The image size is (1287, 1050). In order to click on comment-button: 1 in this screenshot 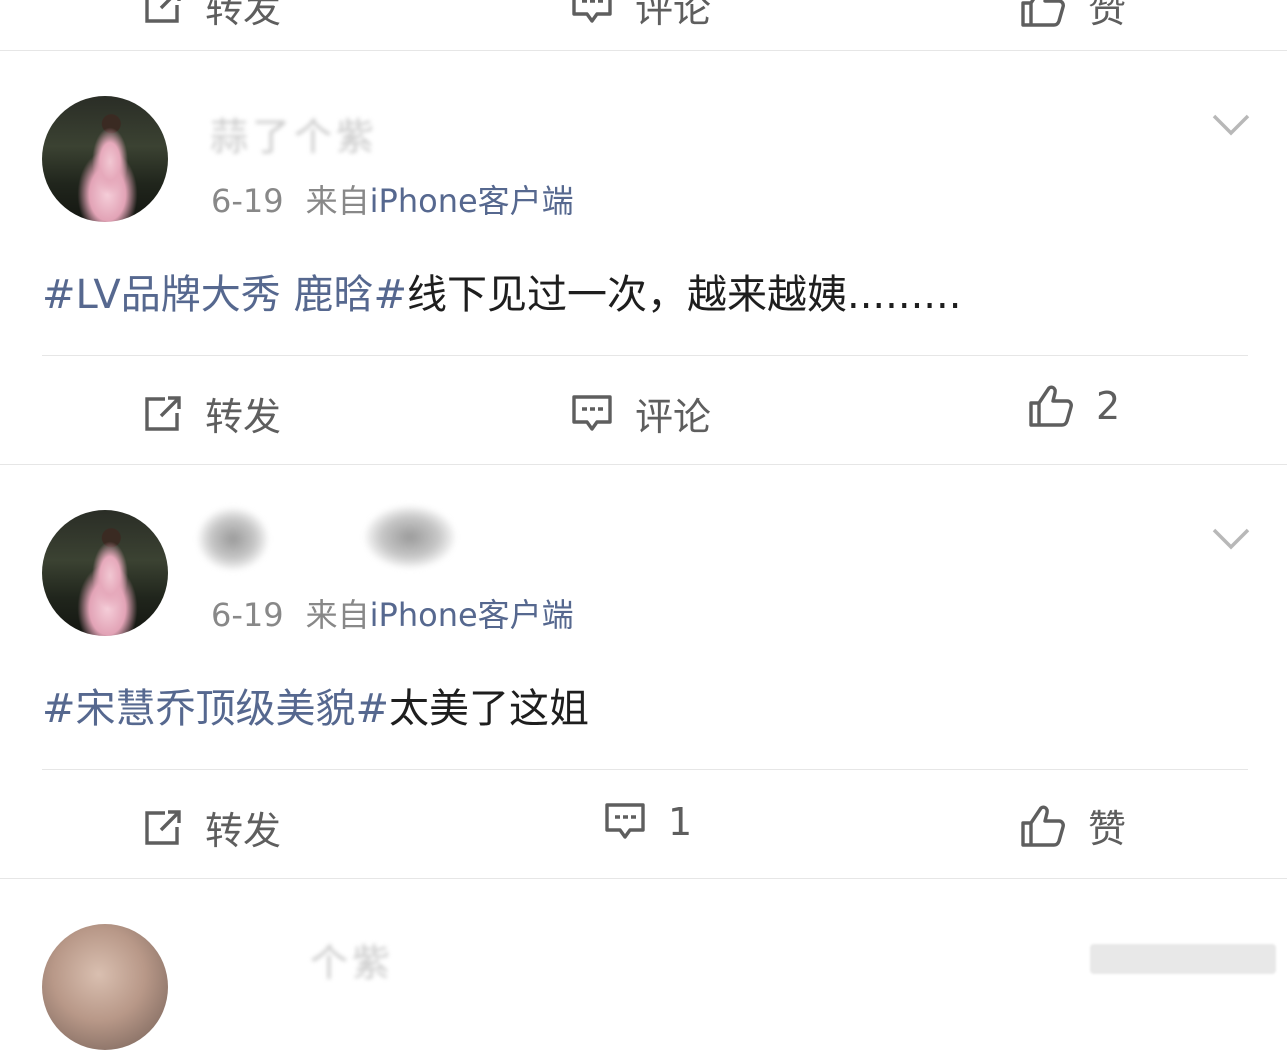, I will do `click(648, 822)`.